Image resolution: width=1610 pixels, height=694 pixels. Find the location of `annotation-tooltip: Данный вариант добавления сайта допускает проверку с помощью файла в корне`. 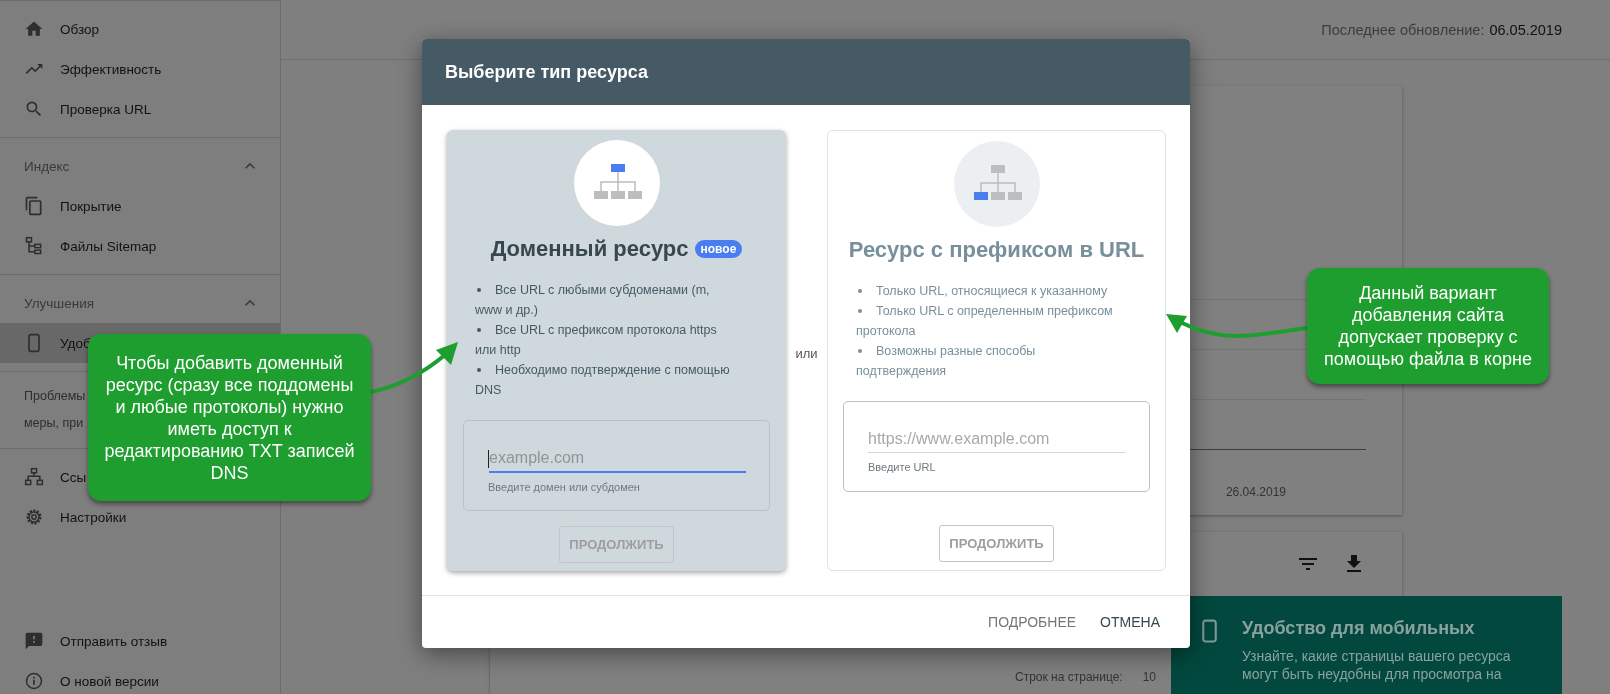

annotation-tooltip: Данный вариант добавления сайта допускает проверку с помощью файла в корне is located at coordinates (1428, 326).